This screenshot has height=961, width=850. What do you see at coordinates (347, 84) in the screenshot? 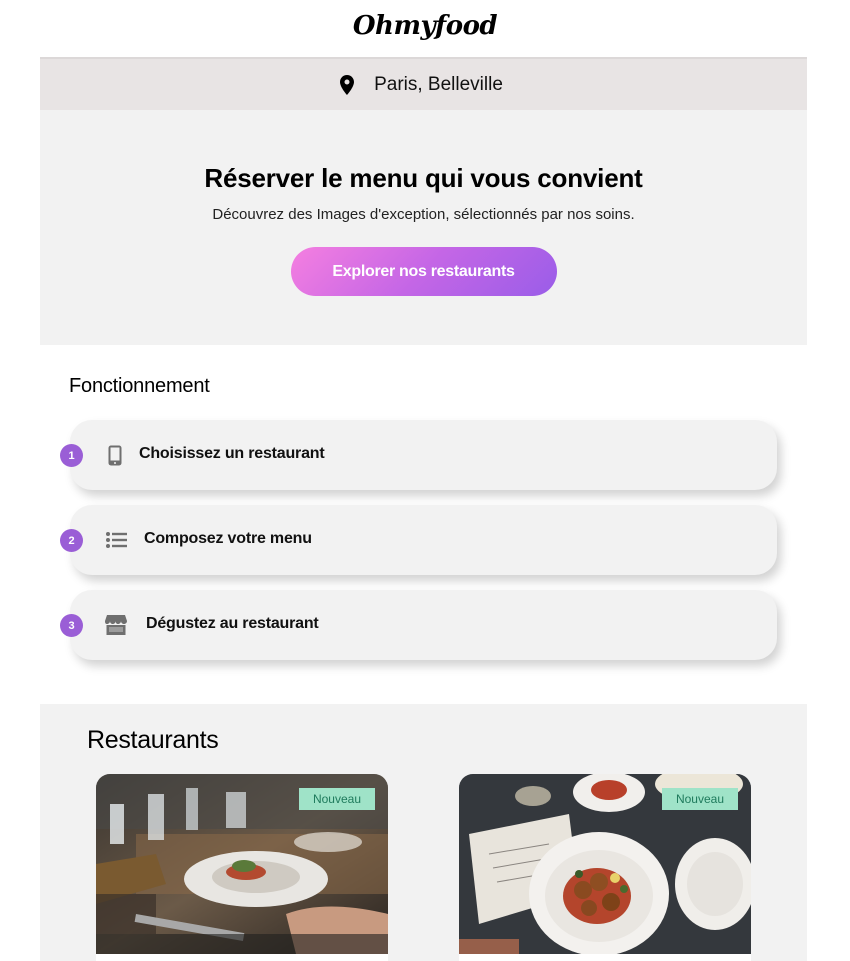
I see `map-pin-icon` at bounding box center [347, 84].